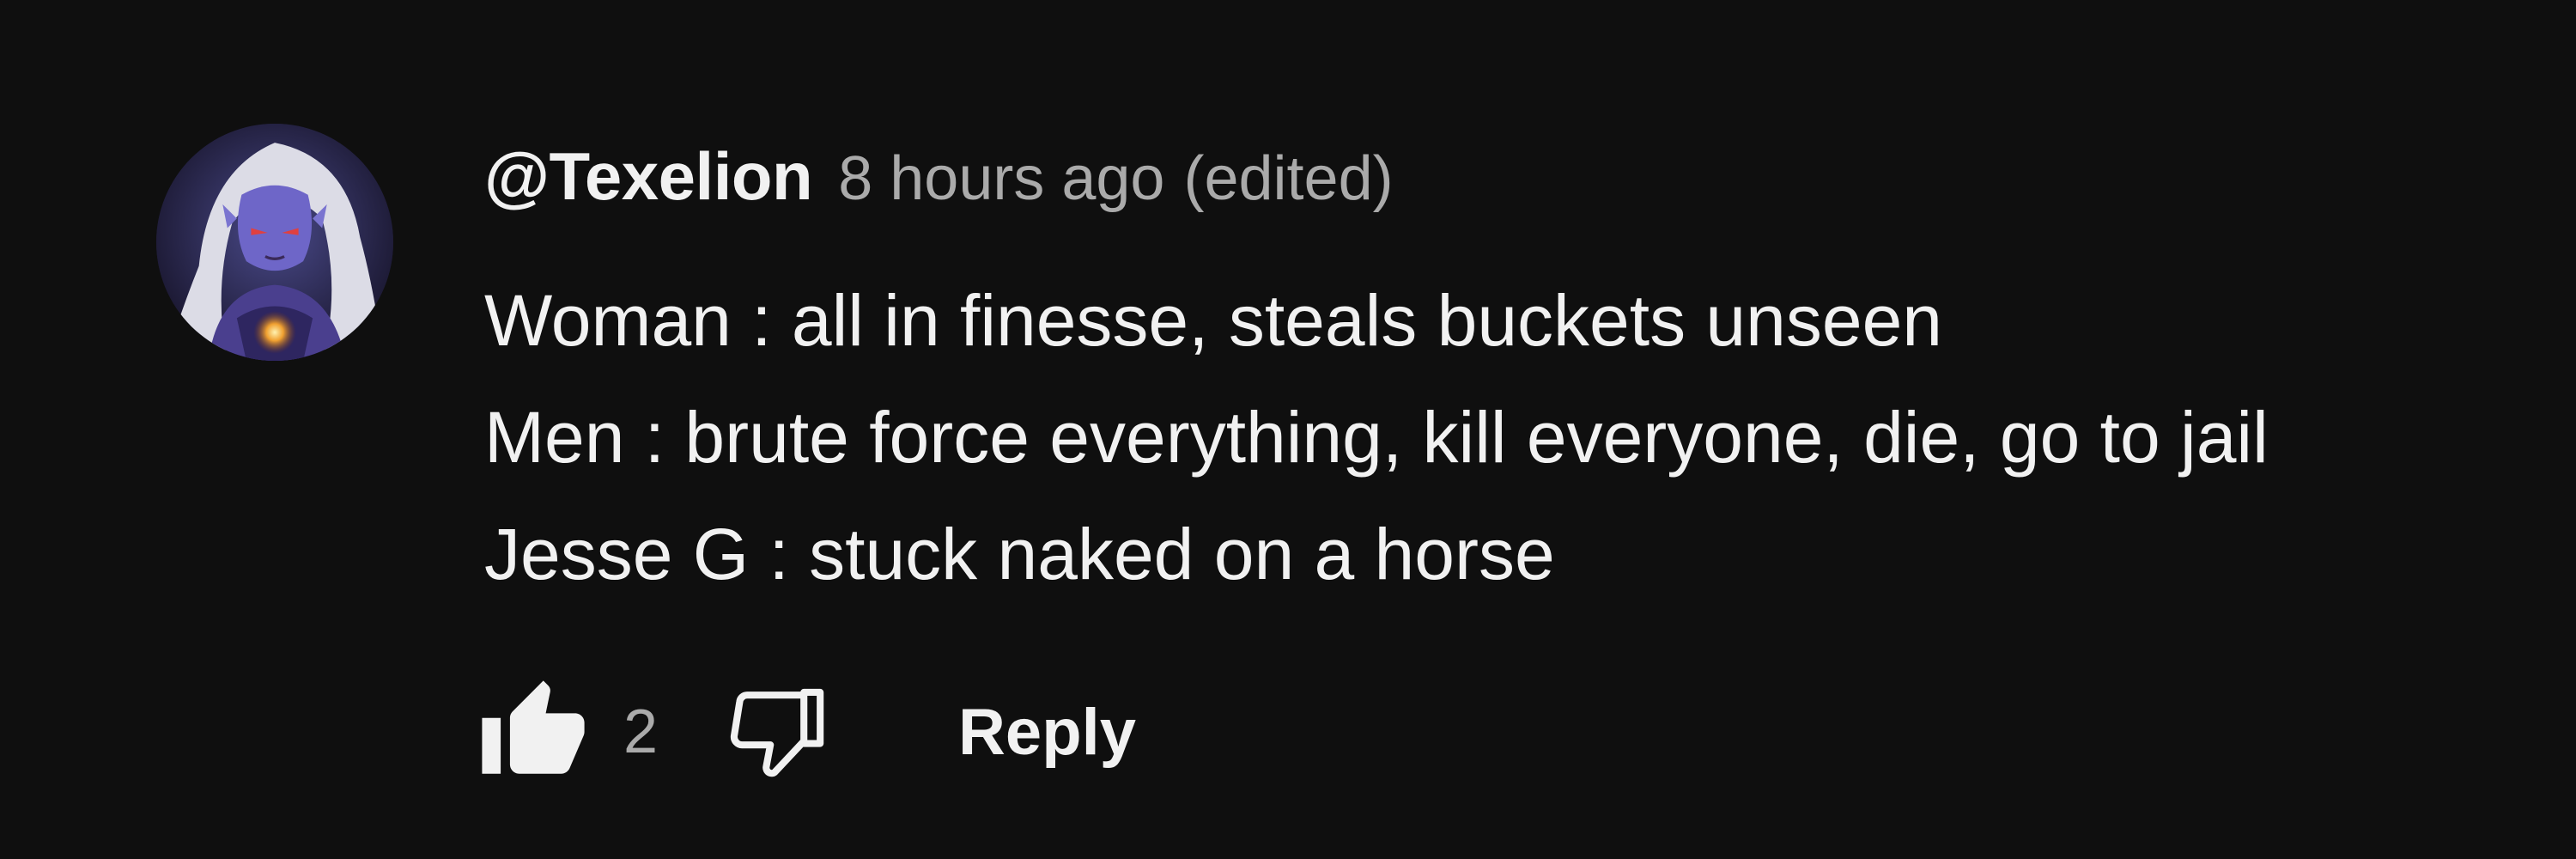  What do you see at coordinates (1020, 554) in the screenshot?
I see `comment-line: Jesse G : stuck naked on a horse` at bounding box center [1020, 554].